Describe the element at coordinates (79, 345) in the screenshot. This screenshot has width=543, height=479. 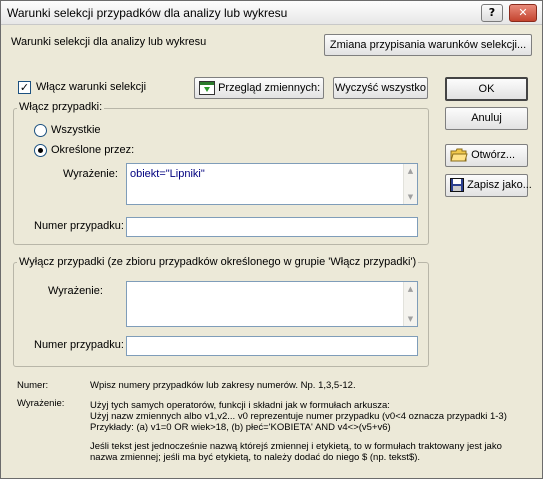
I see `exclude-casenum-label: Numer przypadku:` at that location.